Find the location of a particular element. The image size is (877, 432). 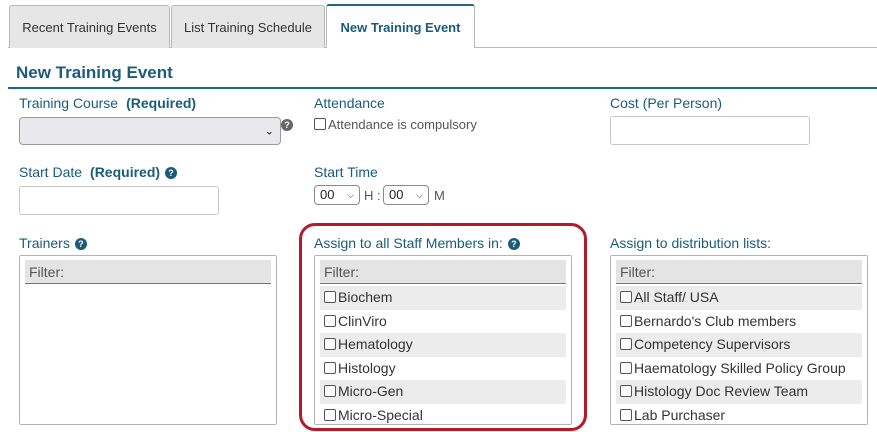

list-item: Micro-Special is located at coordinates (443, 414).